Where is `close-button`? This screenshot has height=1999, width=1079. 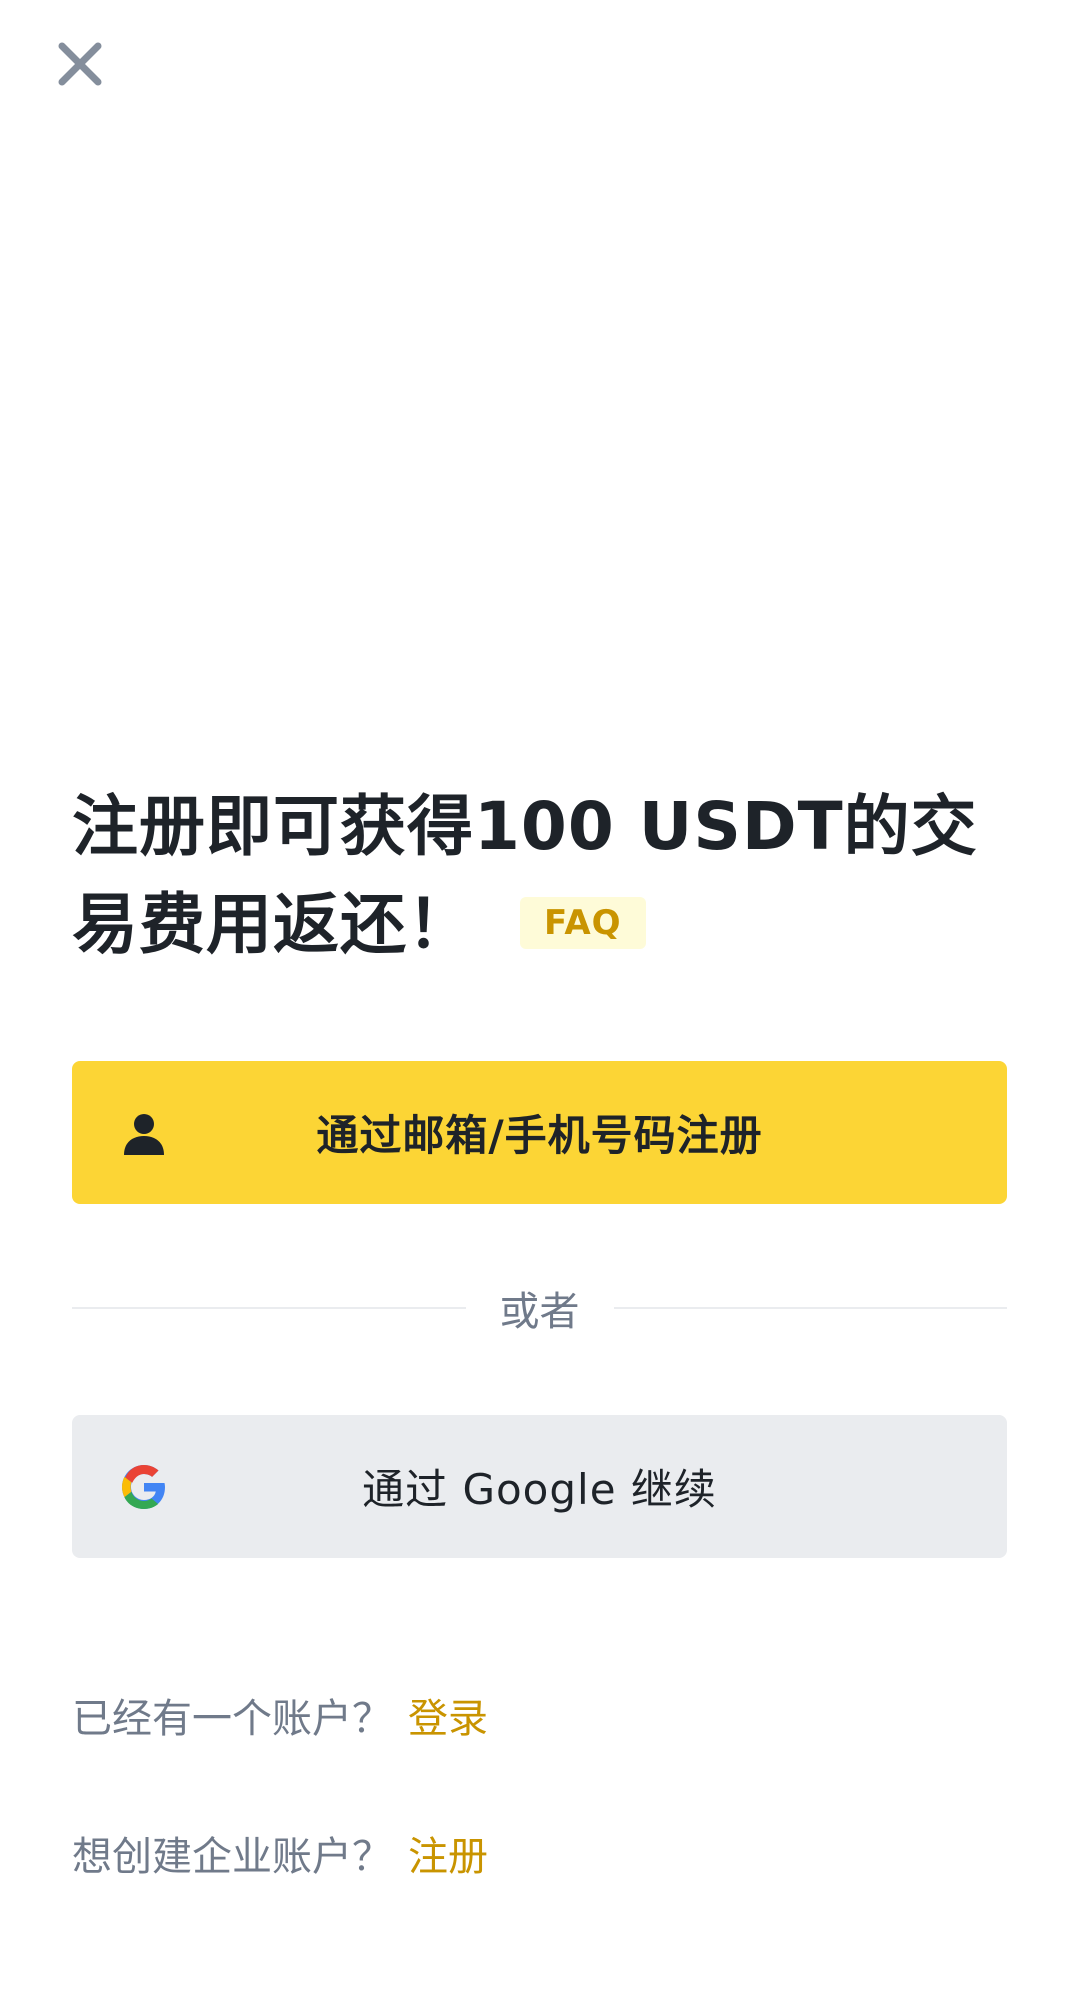
close-button is located at coordinates (80, 64).